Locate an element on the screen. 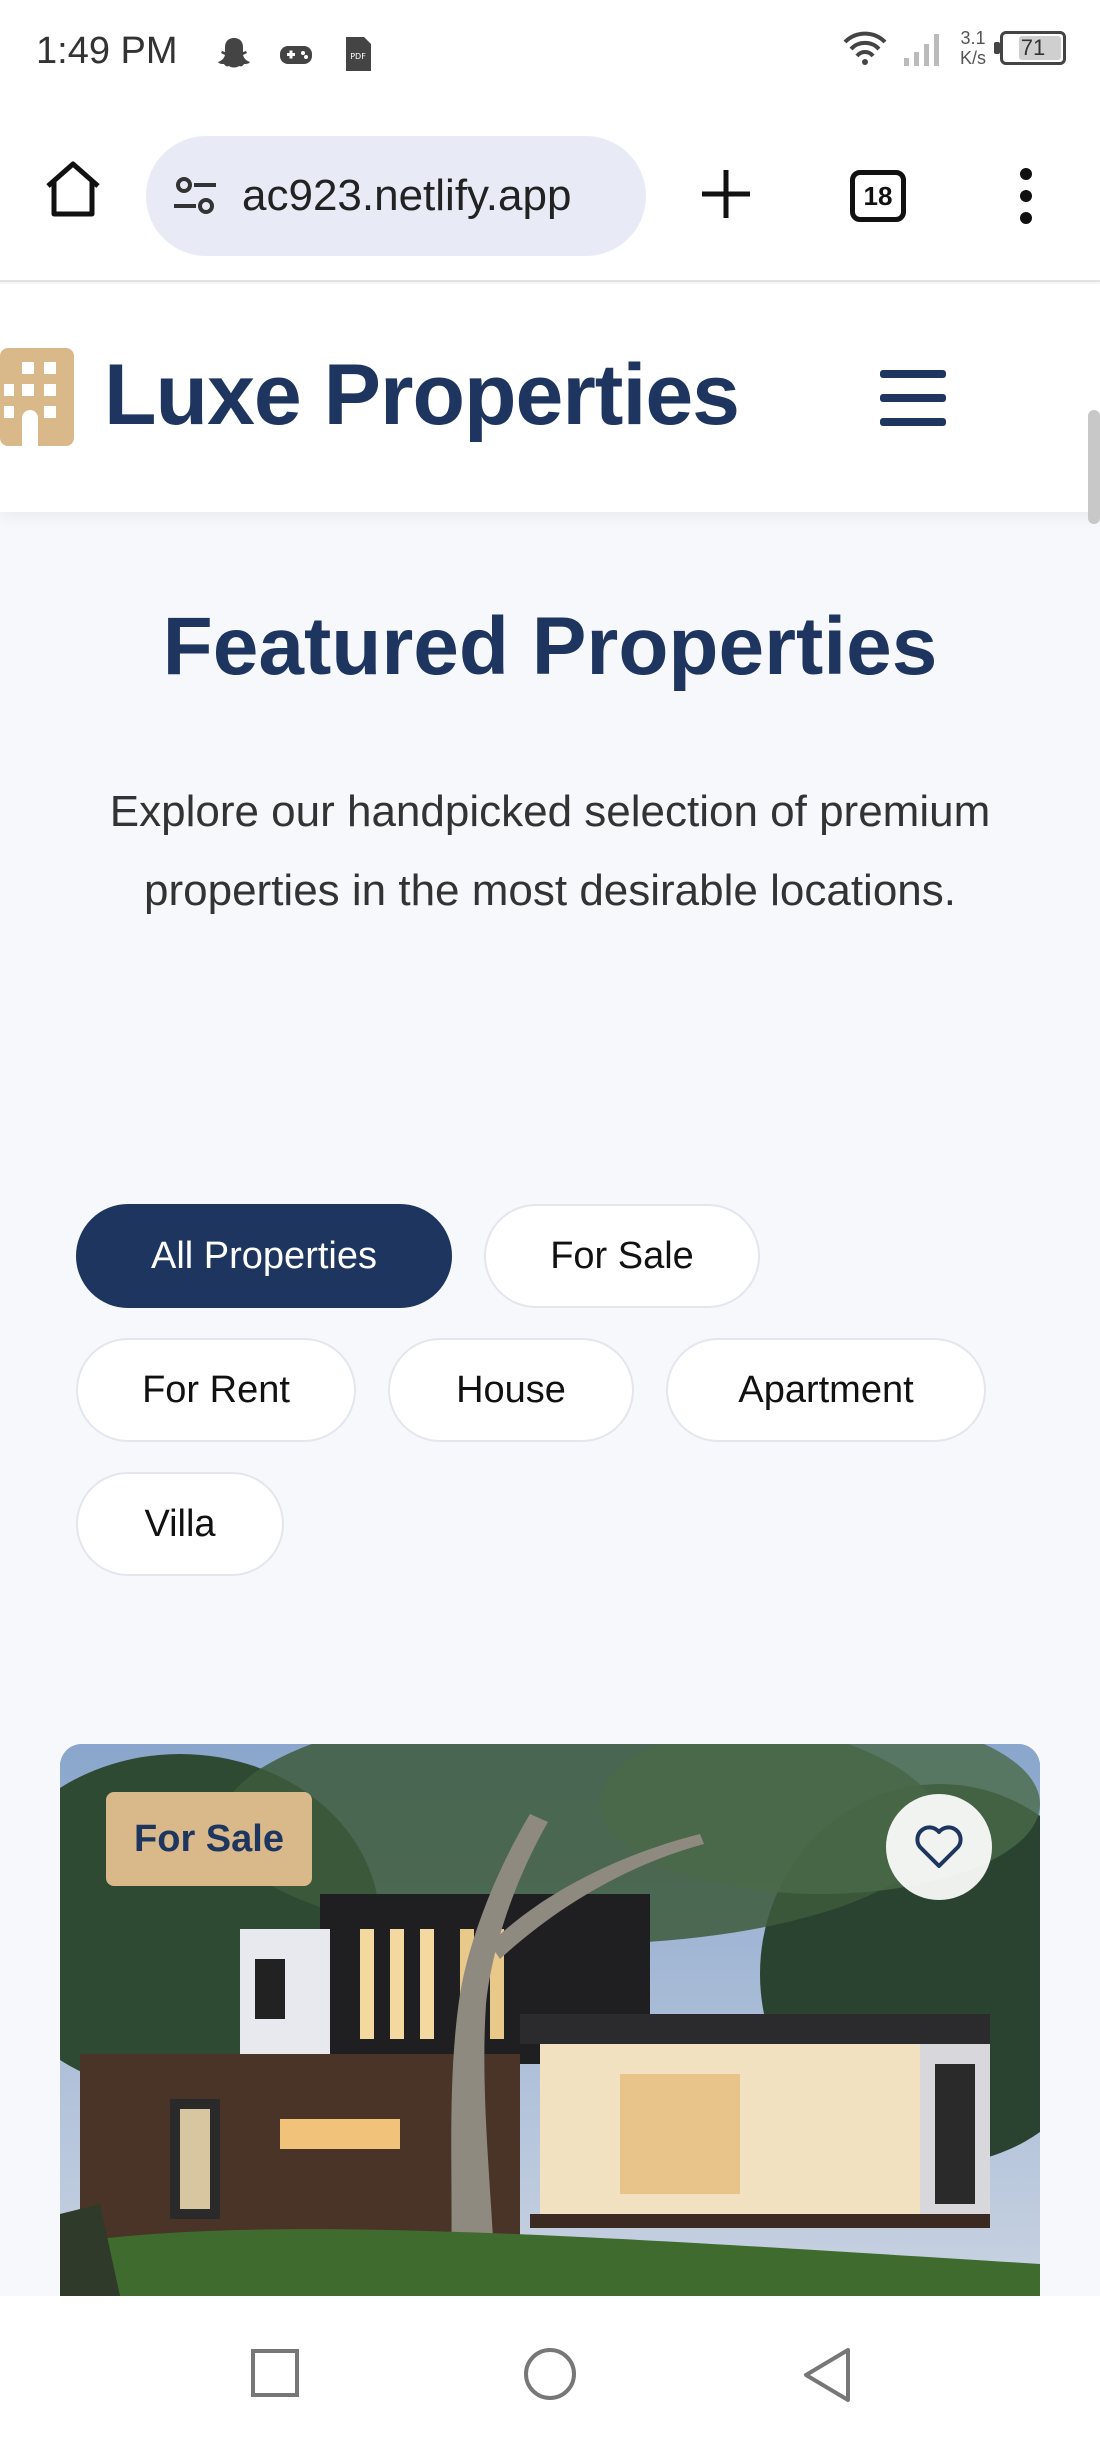  filter-apartment: Apartment is located at coordinates (826, 1390).